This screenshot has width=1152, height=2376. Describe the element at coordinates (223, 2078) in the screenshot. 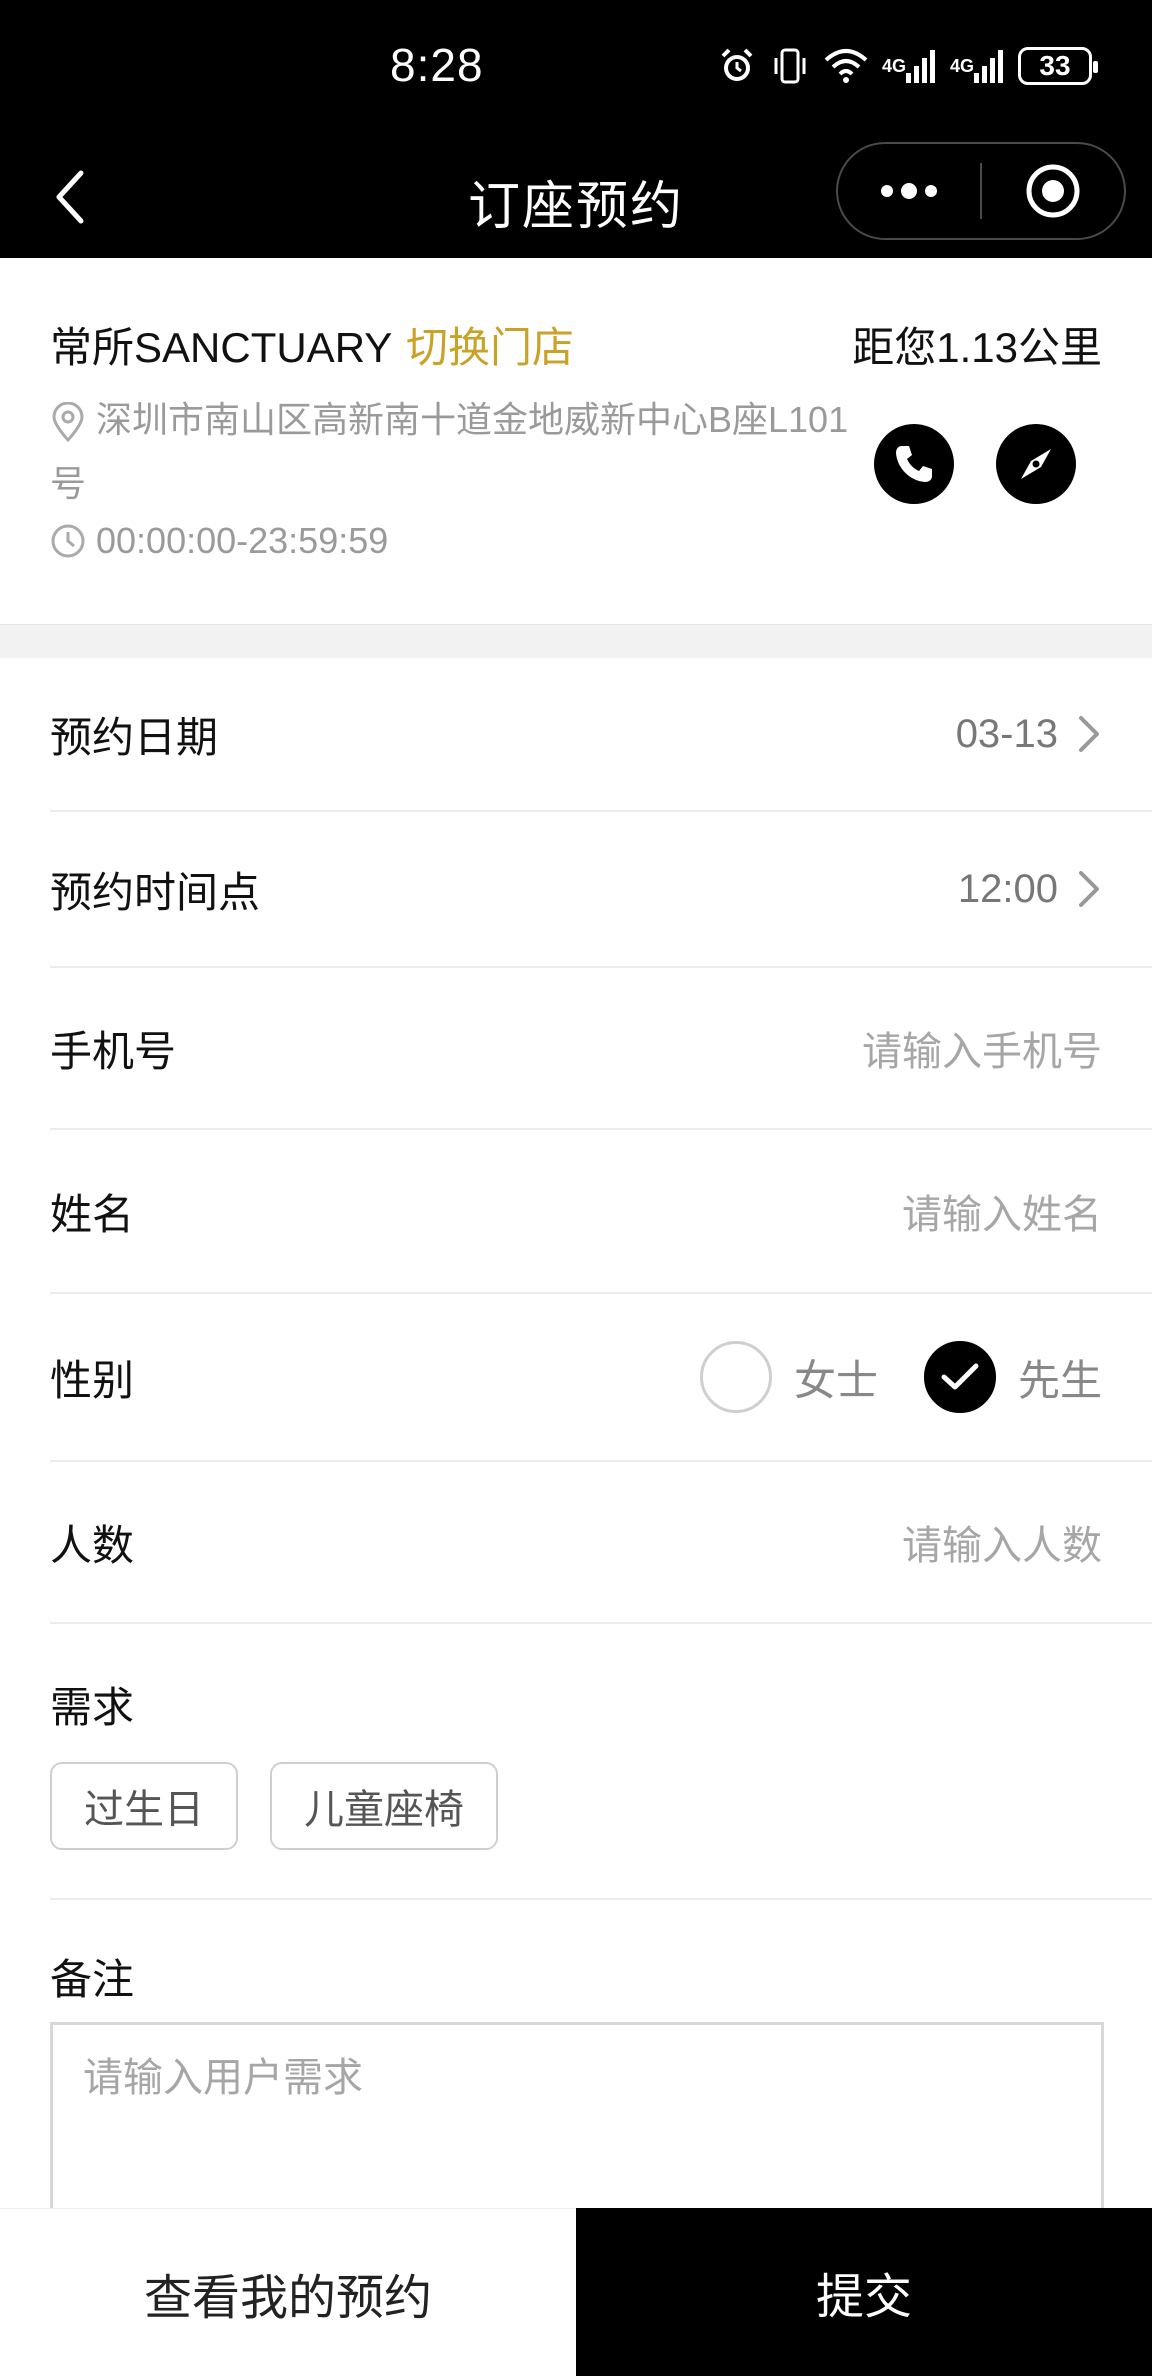

I see `remark-placeholder: 请输入用户需求` at that location.